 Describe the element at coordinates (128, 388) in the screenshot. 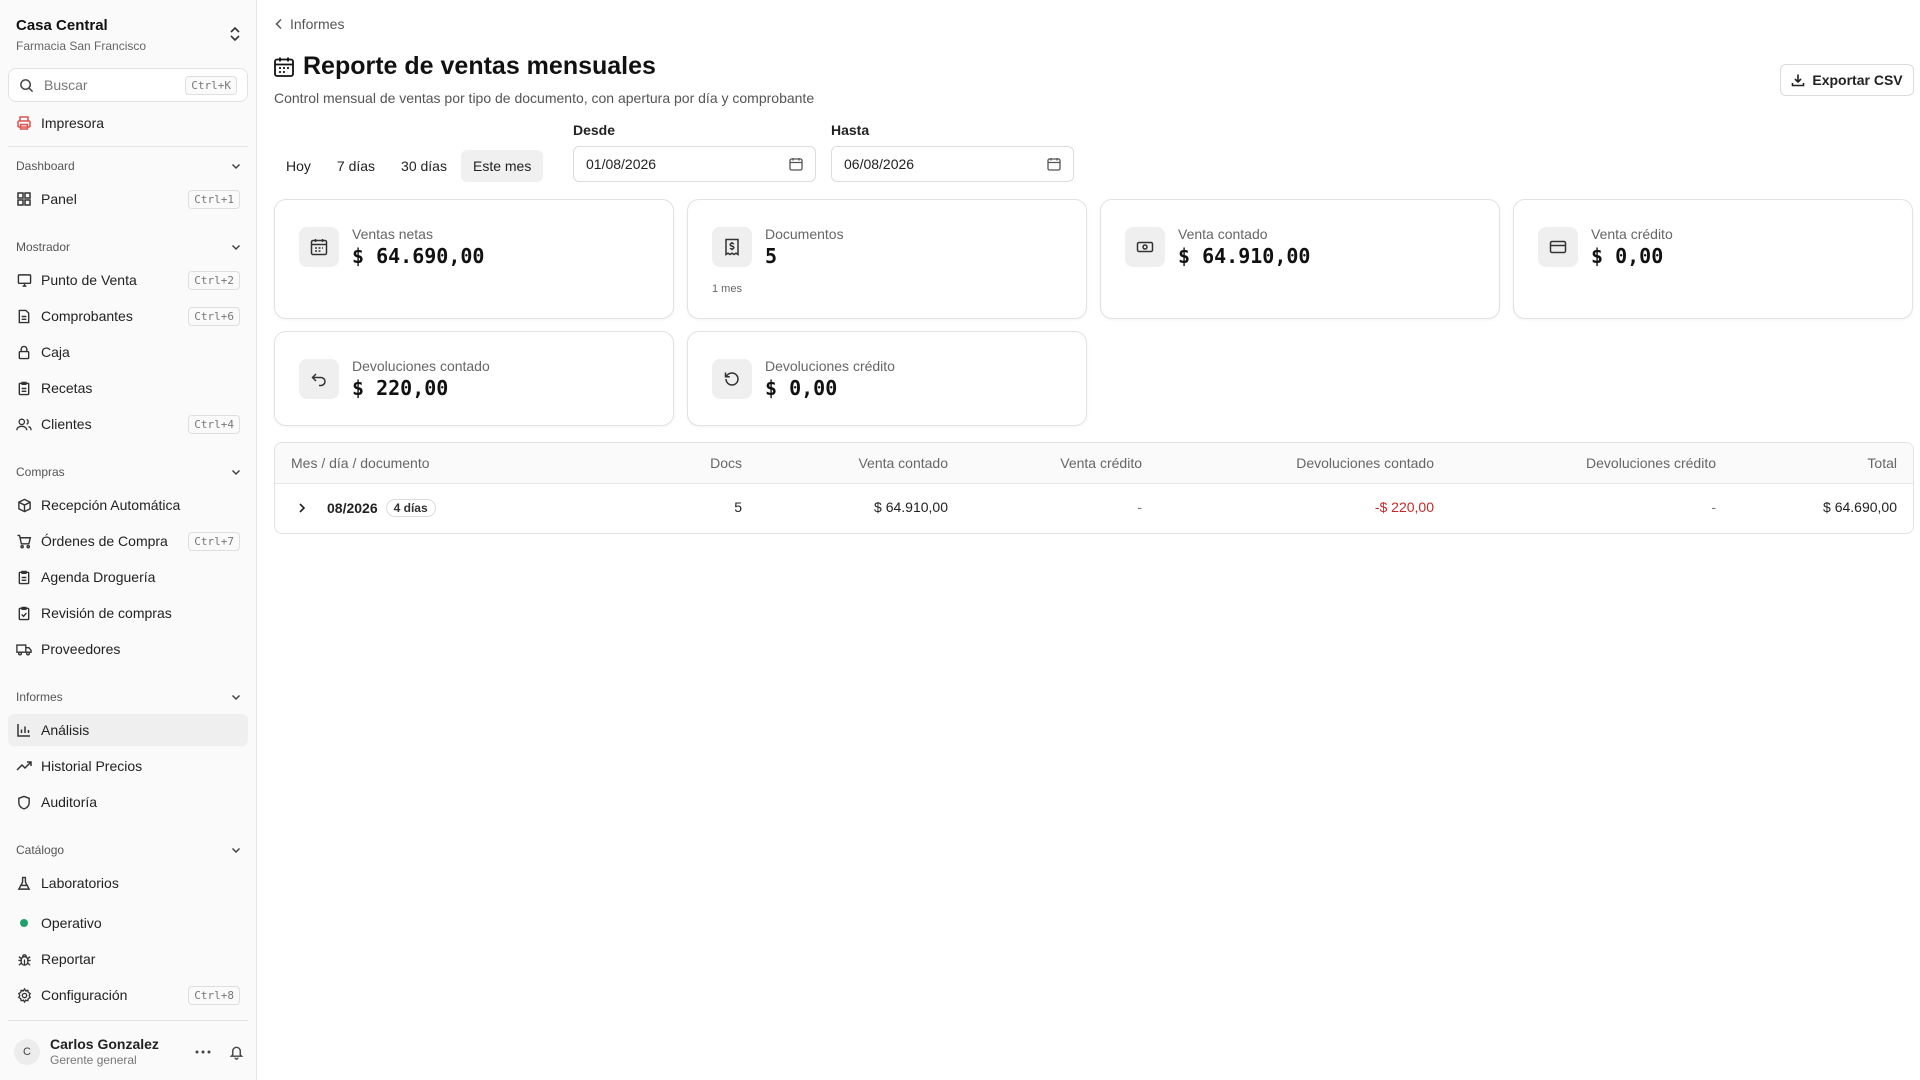

I see `sidebar-item-recetas: Recetas` at that location.